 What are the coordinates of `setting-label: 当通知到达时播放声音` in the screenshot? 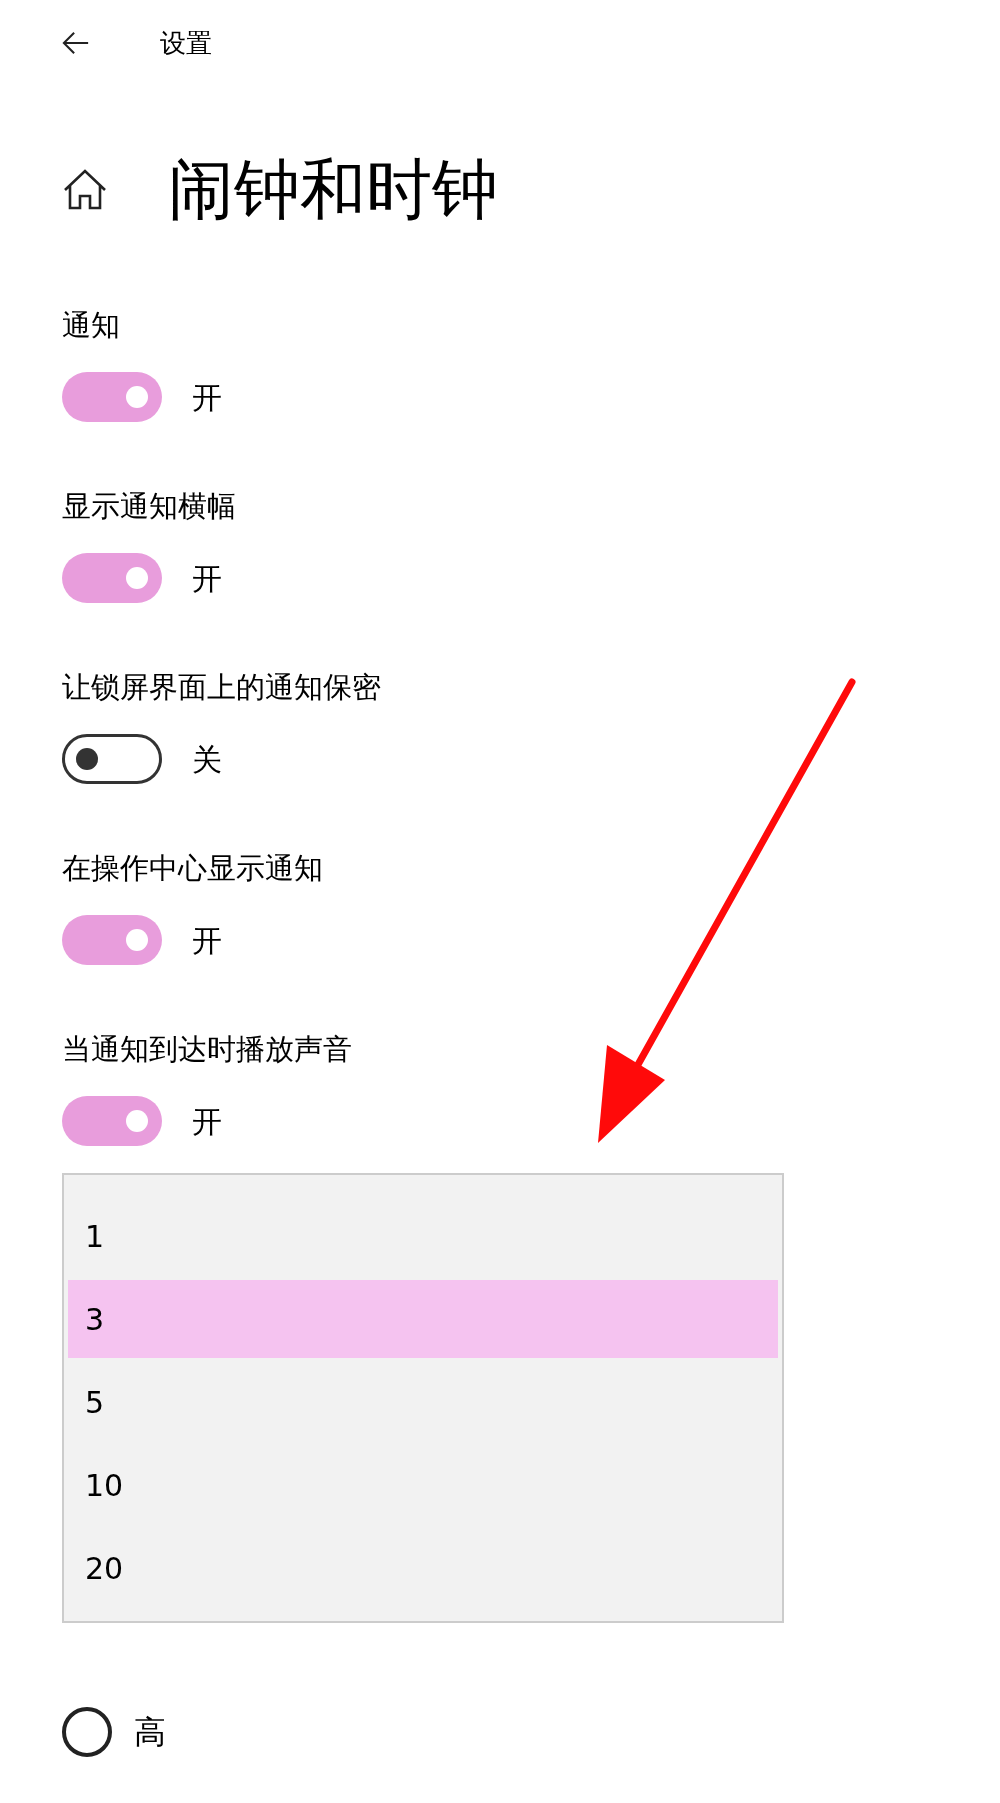 It's located at (207, 1049).